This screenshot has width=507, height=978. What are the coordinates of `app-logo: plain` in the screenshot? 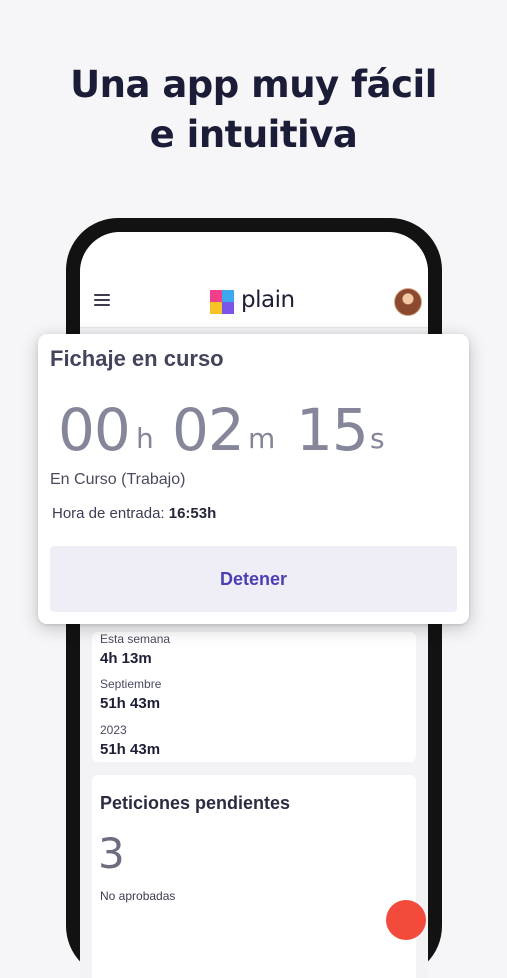 It's located at (252, 301).